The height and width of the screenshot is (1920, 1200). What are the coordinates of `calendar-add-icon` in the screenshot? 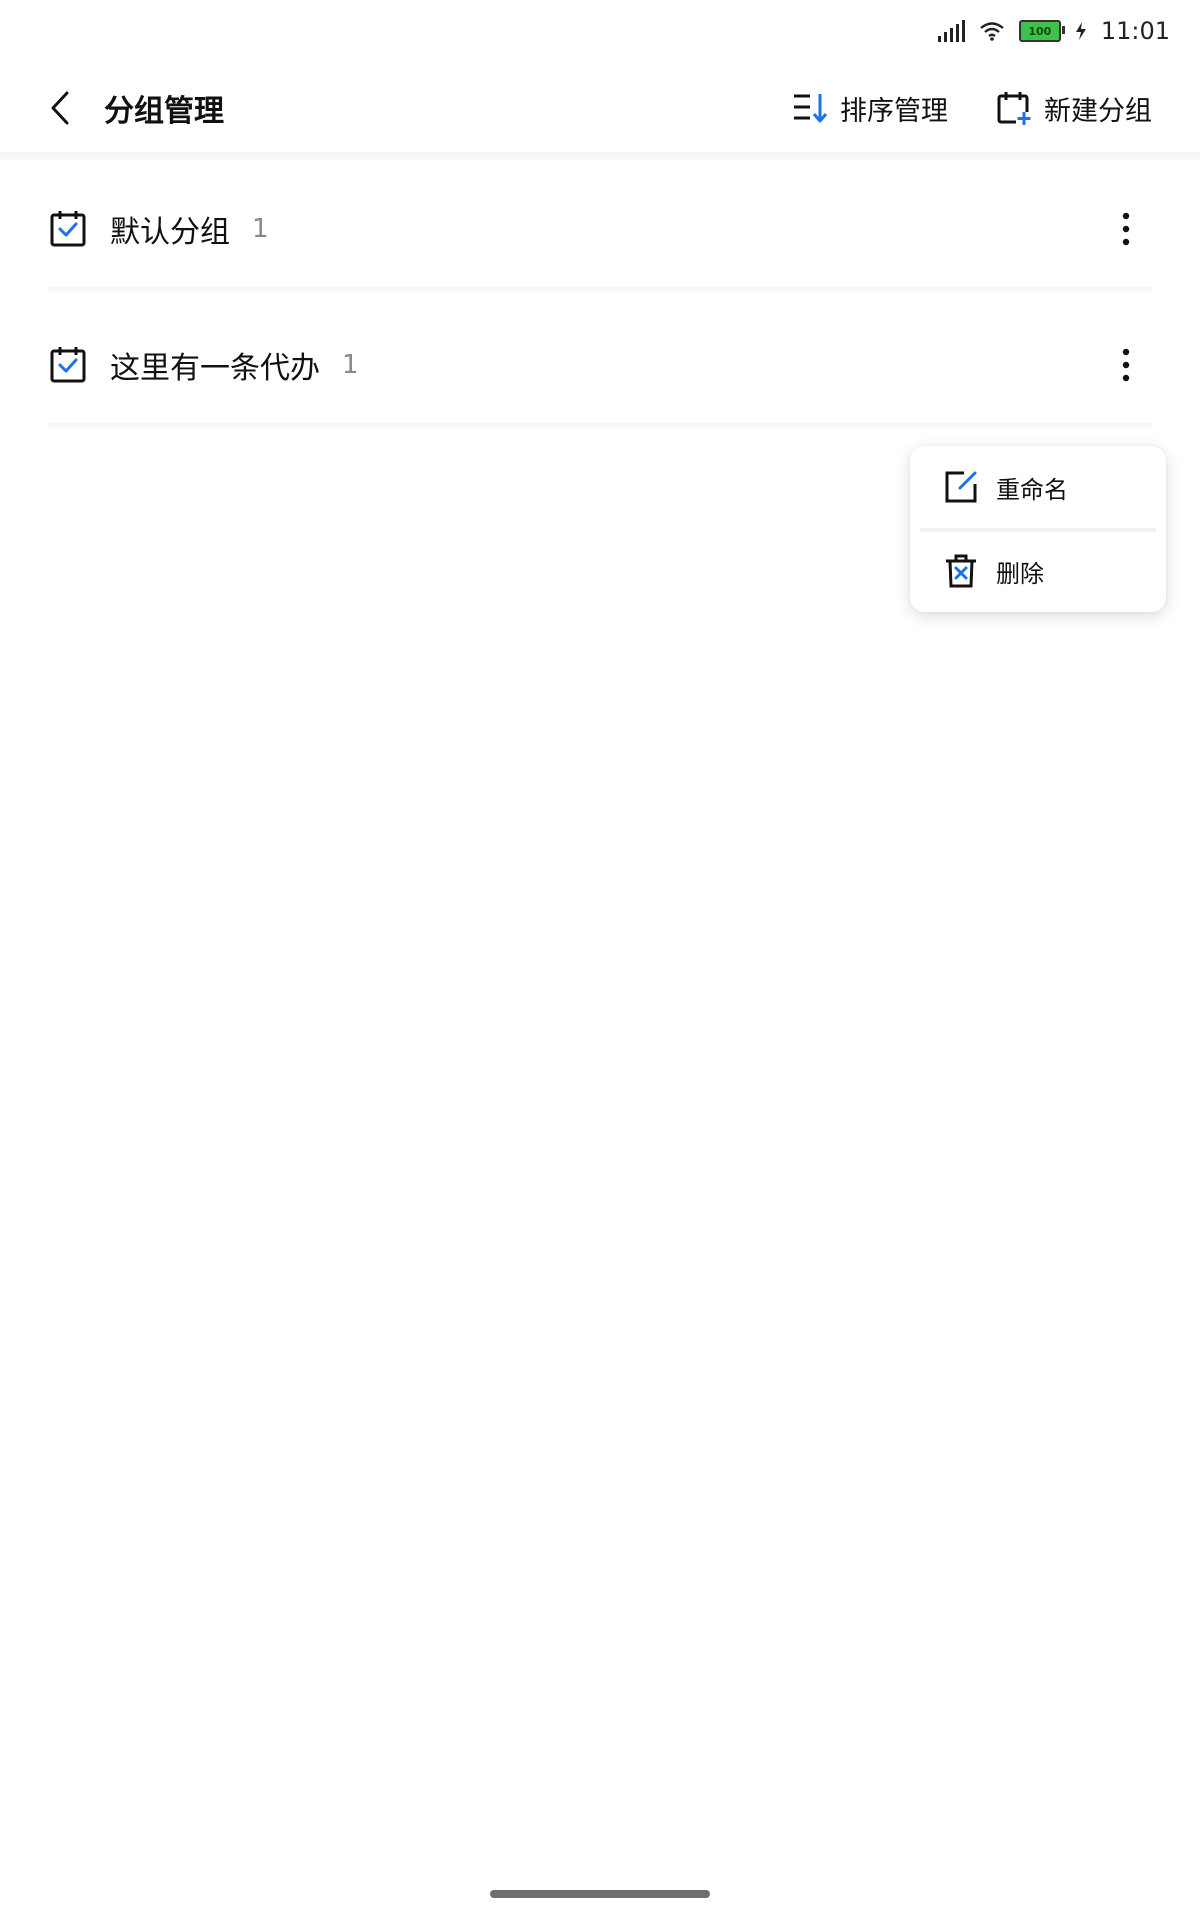 It's located at (1014, 109).